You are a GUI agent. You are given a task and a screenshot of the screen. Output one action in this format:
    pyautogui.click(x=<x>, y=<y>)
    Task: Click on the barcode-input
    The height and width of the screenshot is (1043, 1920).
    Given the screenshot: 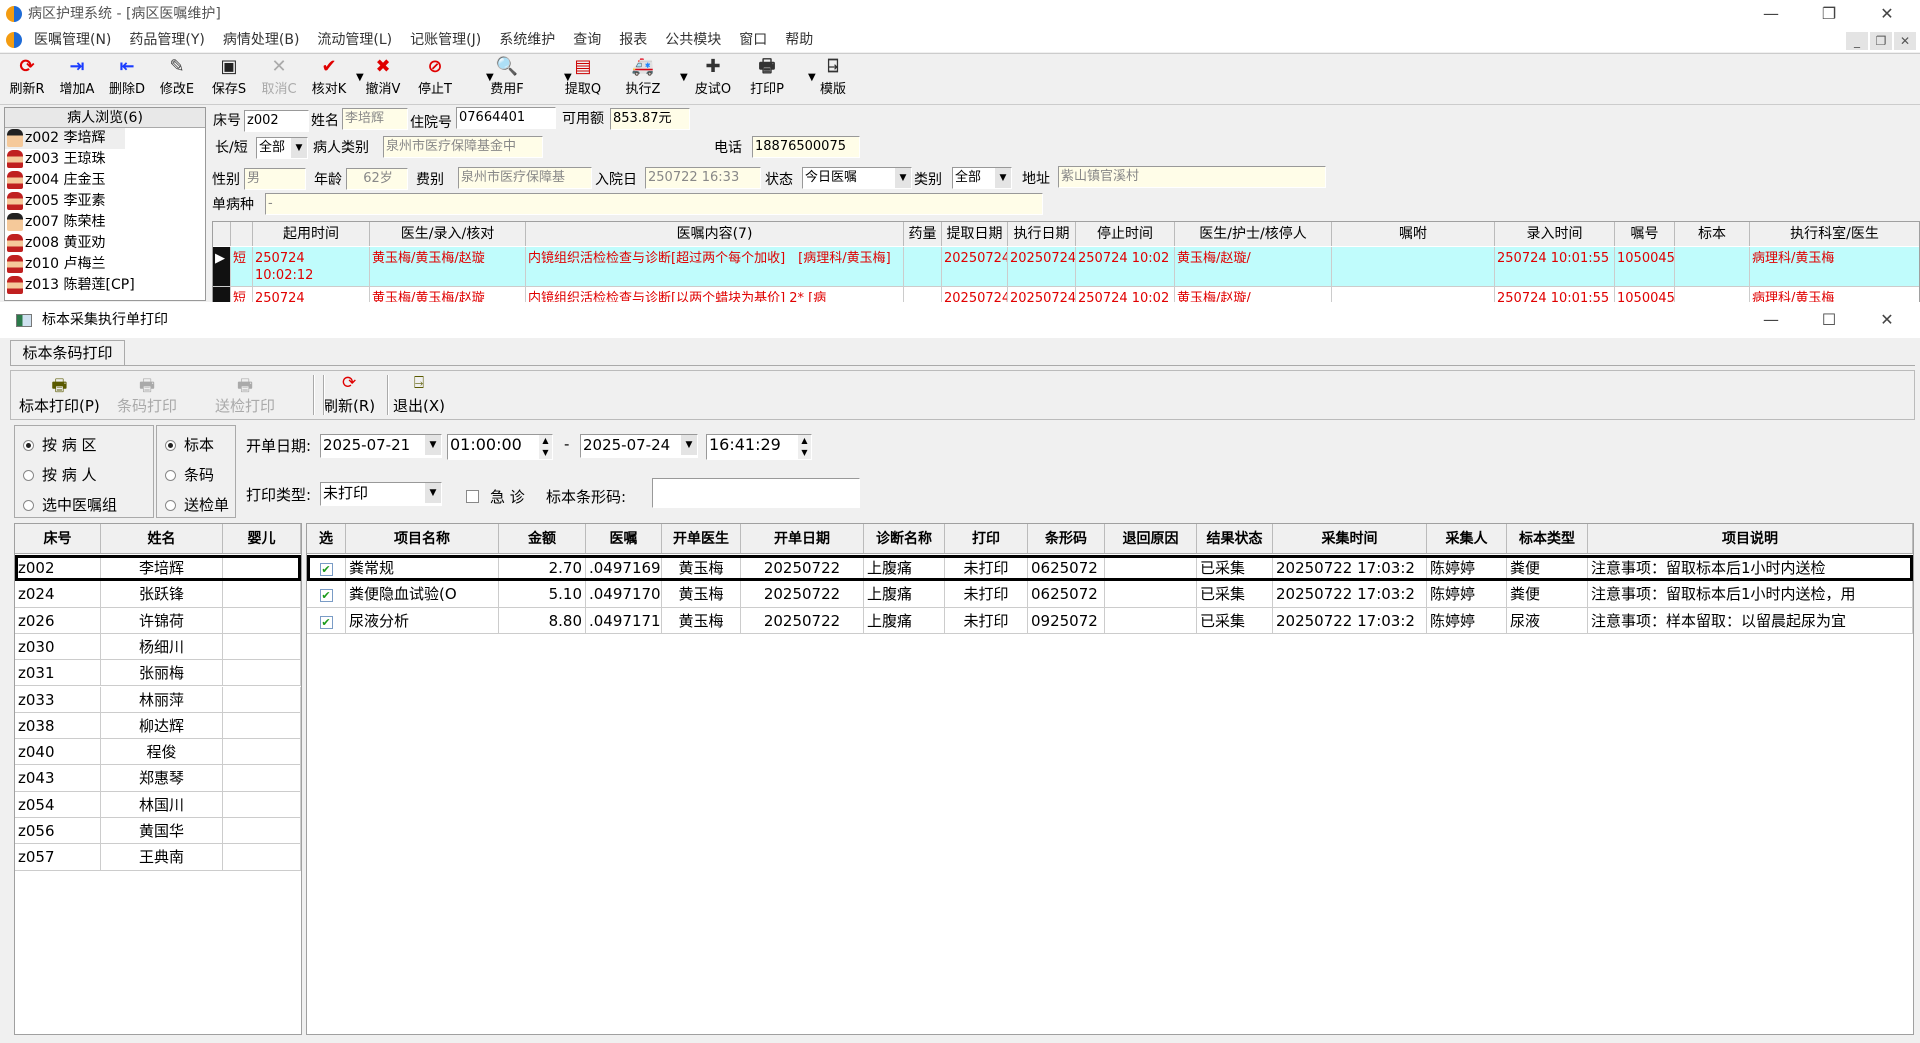 What is the action you would take?
    pyautogui.click(x=756, y=493)
    